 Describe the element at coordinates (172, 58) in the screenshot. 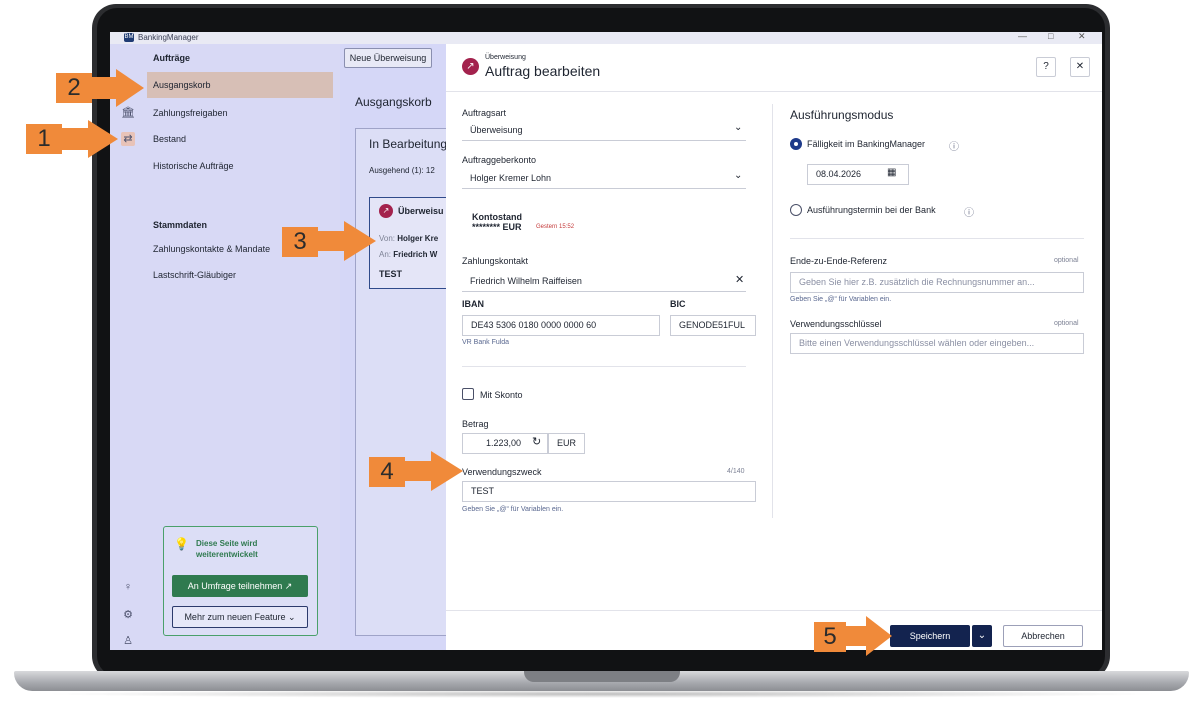

I see `nav-heading-auftraege: Aufträge` at that location.